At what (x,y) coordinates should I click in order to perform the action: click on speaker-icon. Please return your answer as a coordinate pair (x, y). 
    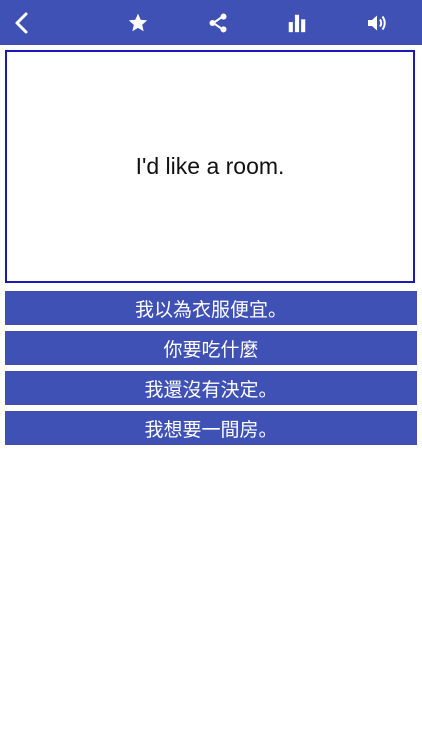
    Looking at the image, I should click on (377, 22).